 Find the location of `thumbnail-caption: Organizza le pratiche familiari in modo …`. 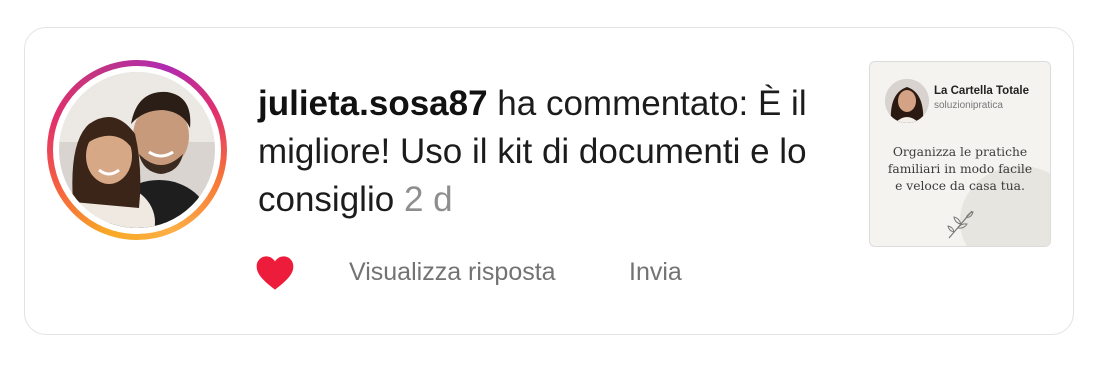

thumbnail-caption: Organizza le pratiche familiari in modo … is located at coordinates (960, 169).